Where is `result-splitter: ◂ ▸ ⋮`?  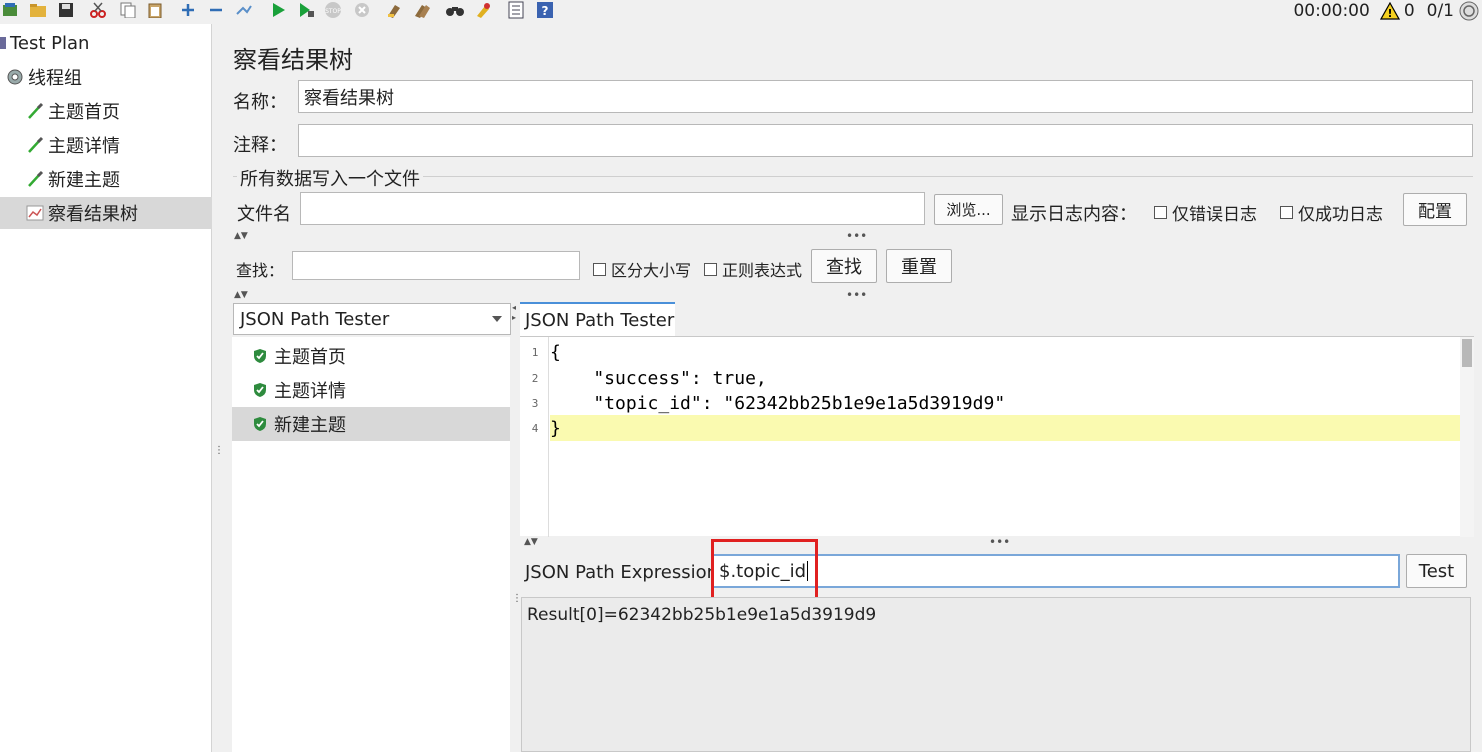
result-splitter: ◂ ▸ ⋮ is located at coordinates (516, 527).